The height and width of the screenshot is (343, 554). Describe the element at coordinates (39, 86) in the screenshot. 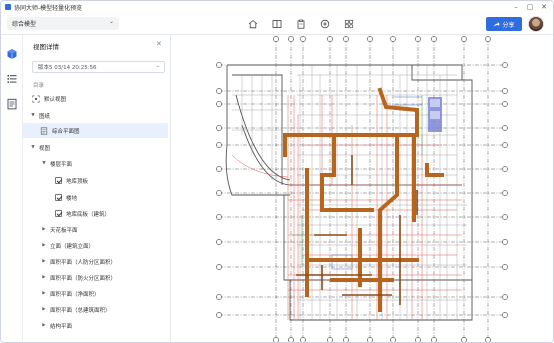

I see `catalog-label: 目录` at that location.